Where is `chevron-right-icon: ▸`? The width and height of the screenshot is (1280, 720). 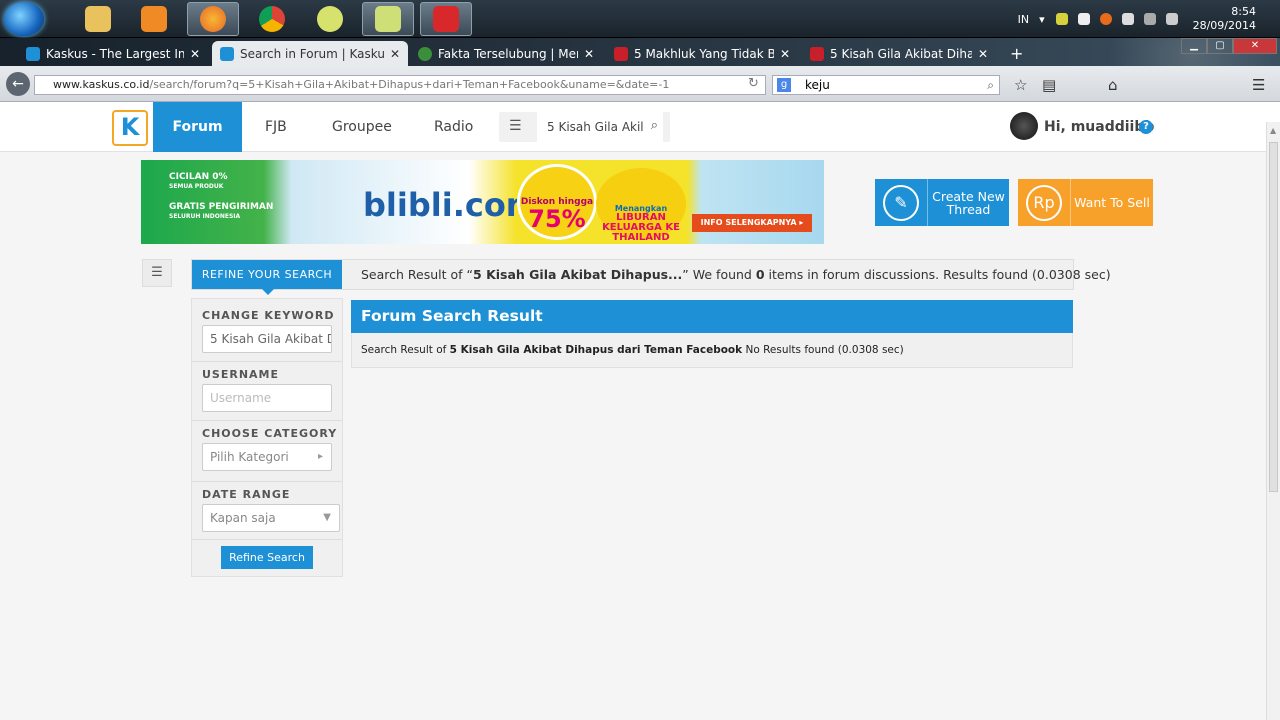 chevron-right-icon: ▸ is located at coordinates (320, 456).